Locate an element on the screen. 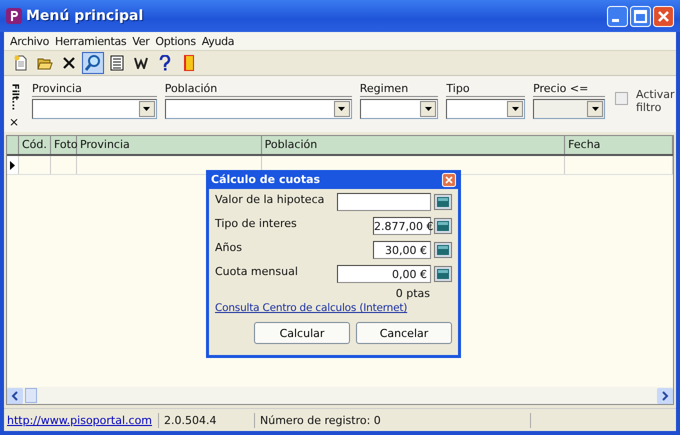 Image resolution: width=680 pixels, height=435 pixels. field-label: Tipo de interes is located at coordinates (256, 223).